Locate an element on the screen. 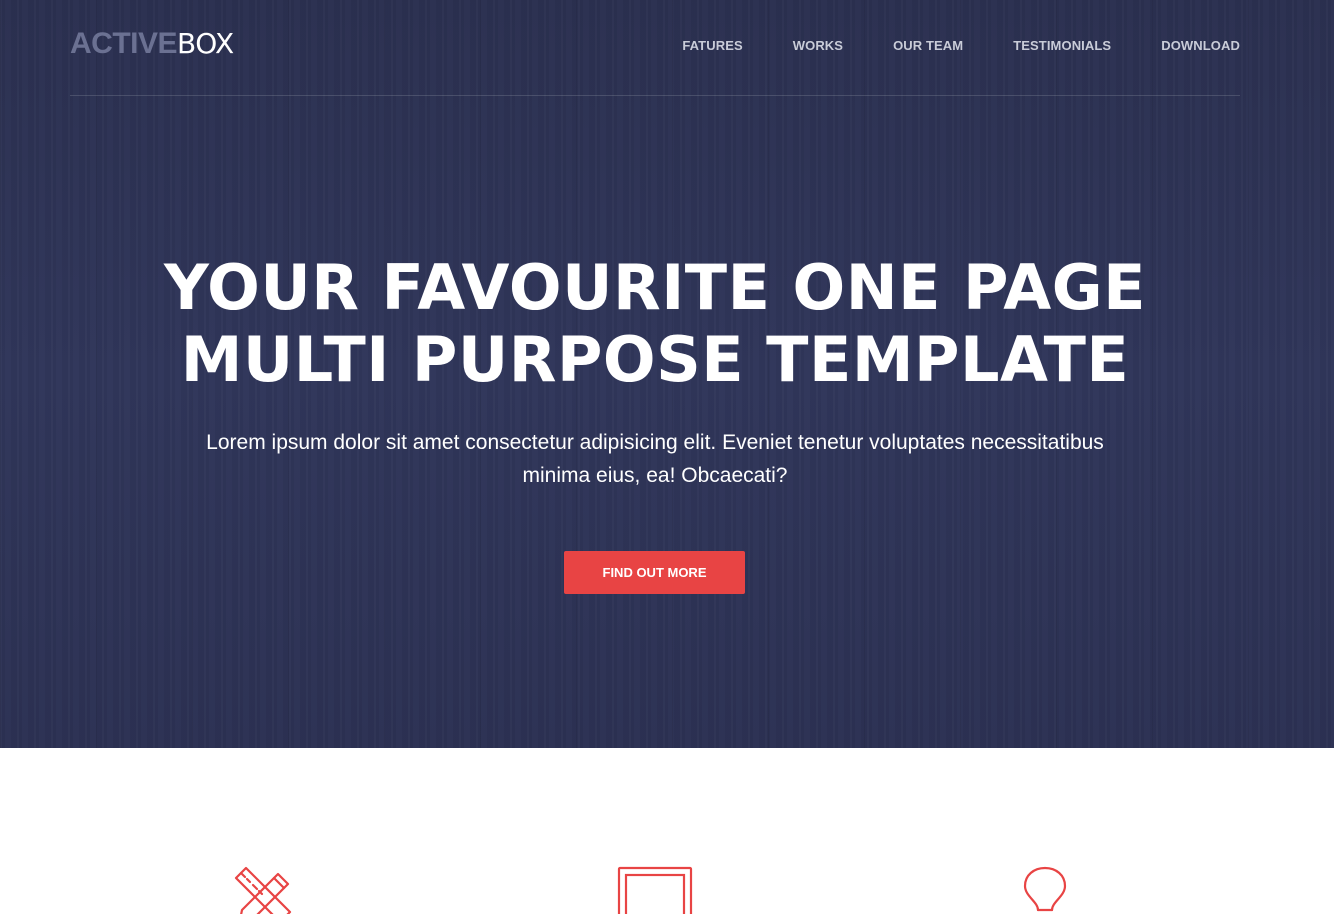 This screenshot has height=914, width=1334. nav-item-download: DOWNLOAD is located at coordinates (1200, 46).